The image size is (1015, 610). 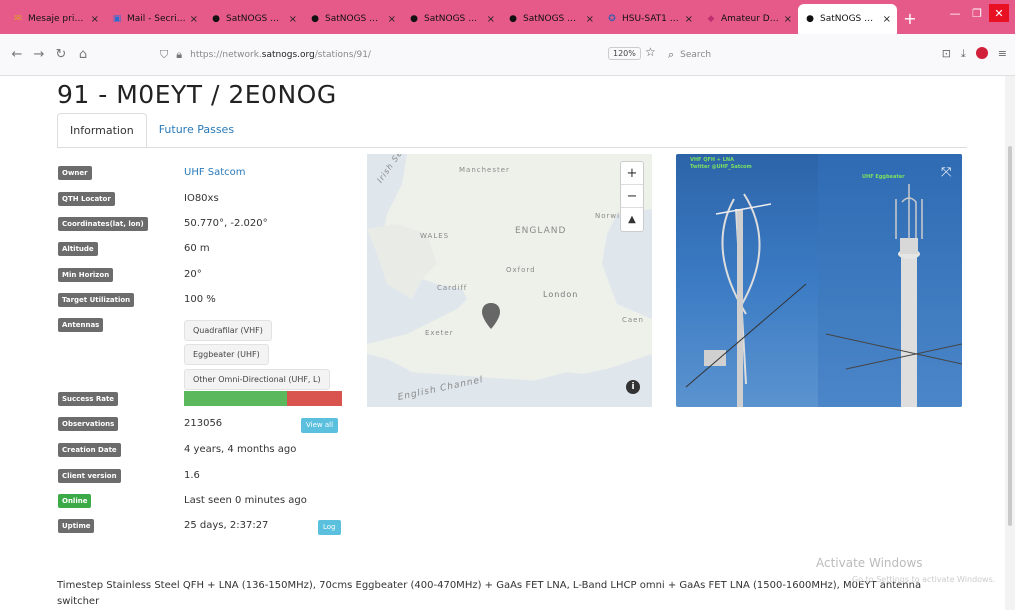 I want to click on map-label: WALES, so click(x=435, y=236).